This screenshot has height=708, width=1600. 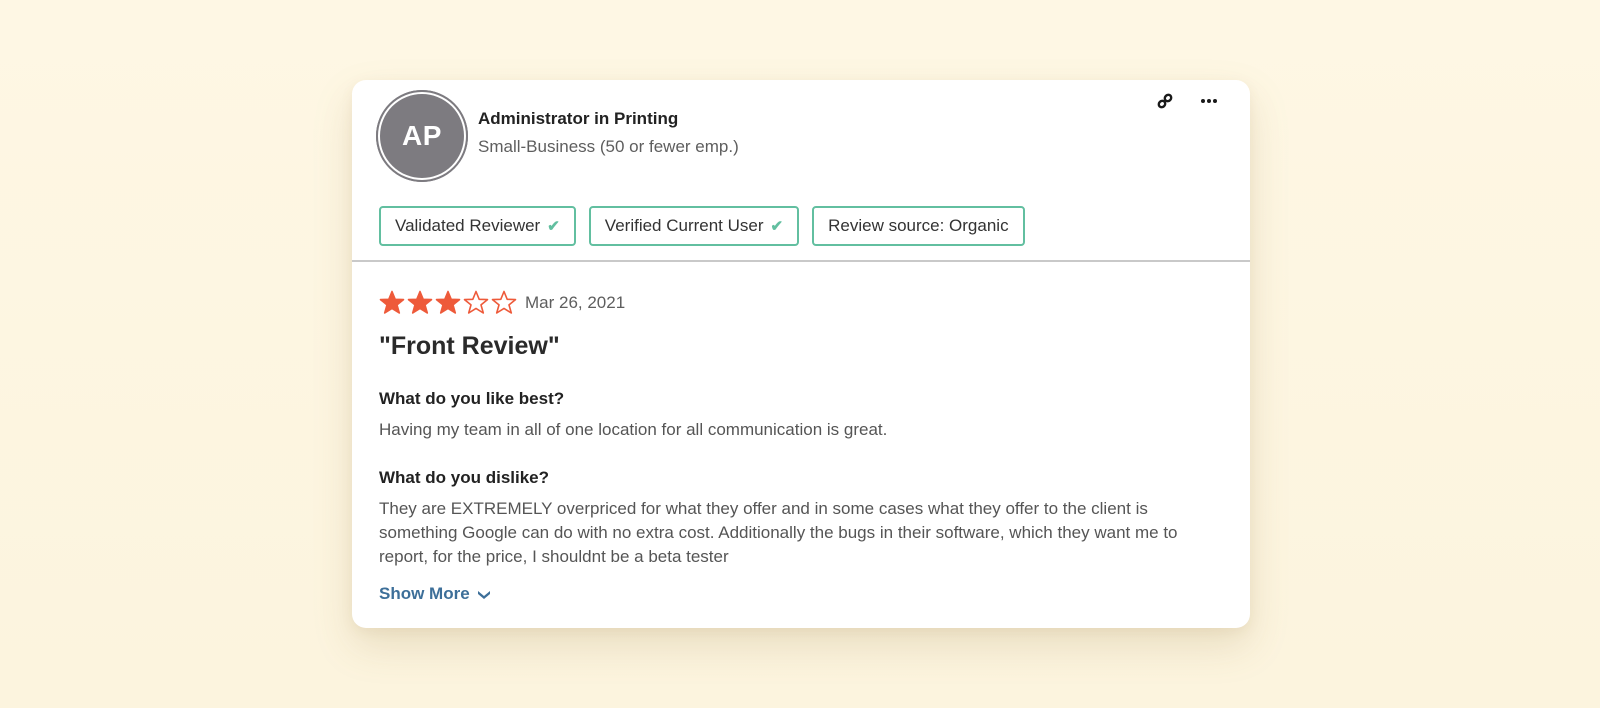 I want to click on star-rating, so click(x=448, y=303).